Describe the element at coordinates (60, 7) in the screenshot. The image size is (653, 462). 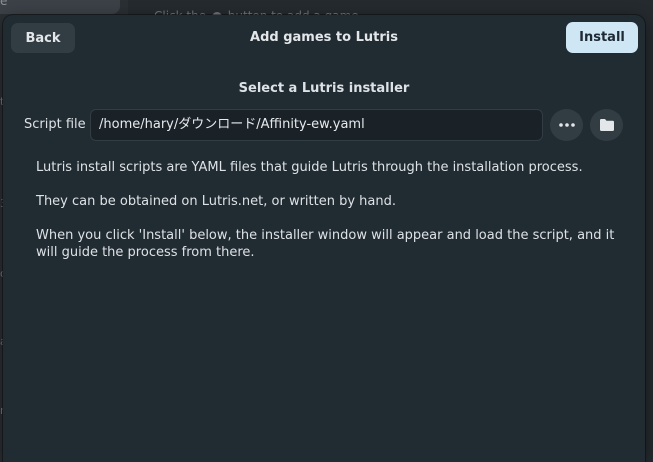
I see `background-sidebar-item: e` at that location.